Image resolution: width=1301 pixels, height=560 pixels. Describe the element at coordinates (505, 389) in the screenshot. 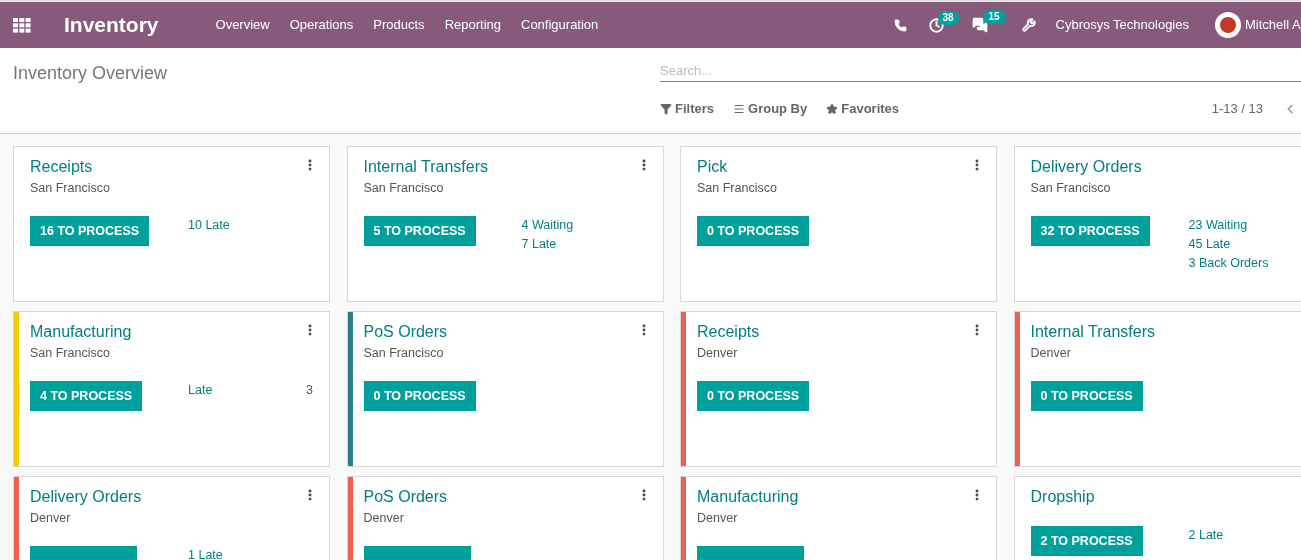

I see `kanban-card: PoS Orders San Francisco 0 TO PROCESS` at that location.